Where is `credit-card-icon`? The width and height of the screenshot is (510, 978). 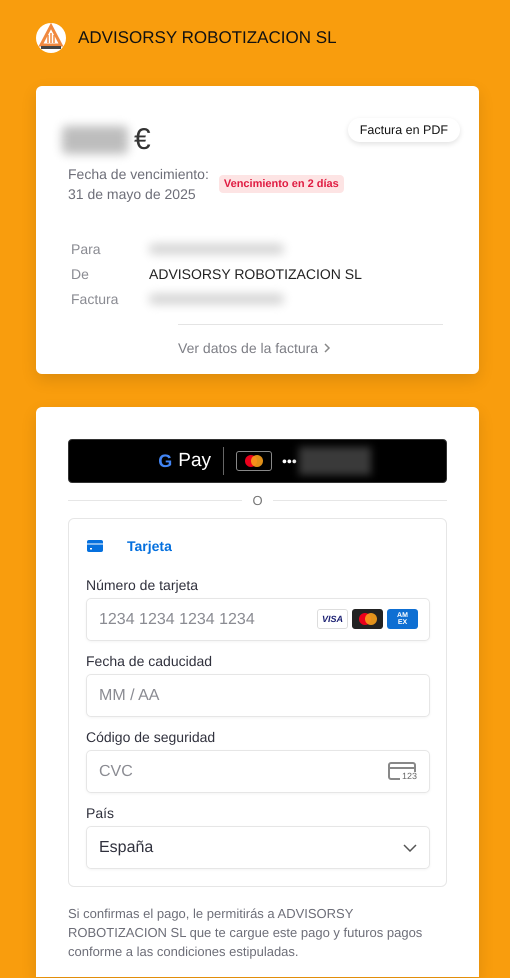
credit-card-icon is located at coordinates (95, 546).